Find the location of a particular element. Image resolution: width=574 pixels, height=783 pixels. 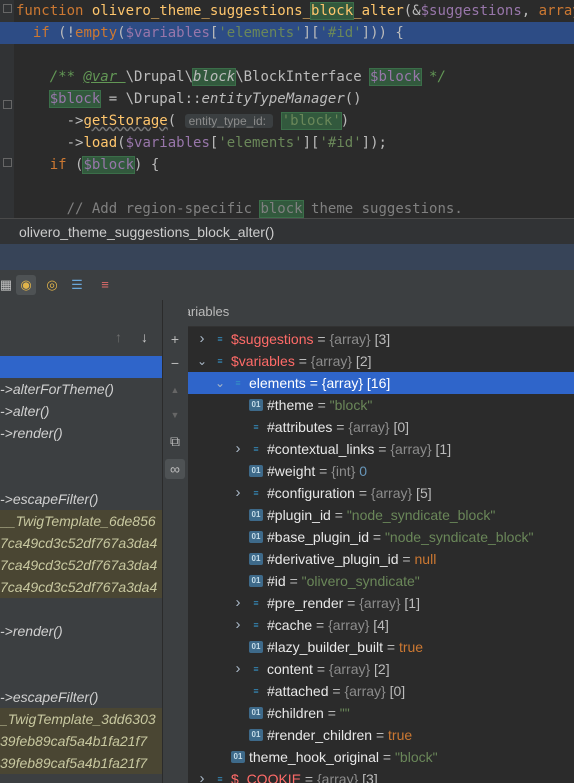

code-token: _alter is located at coordinates (378, 11).